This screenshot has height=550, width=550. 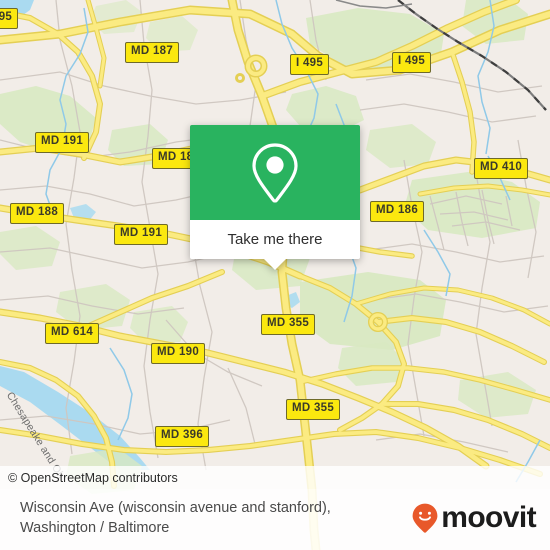 What do you see at coordinates (9, 18) in the screenshot?
I see `highway-shield: 495` at bounding box center [9, 18].